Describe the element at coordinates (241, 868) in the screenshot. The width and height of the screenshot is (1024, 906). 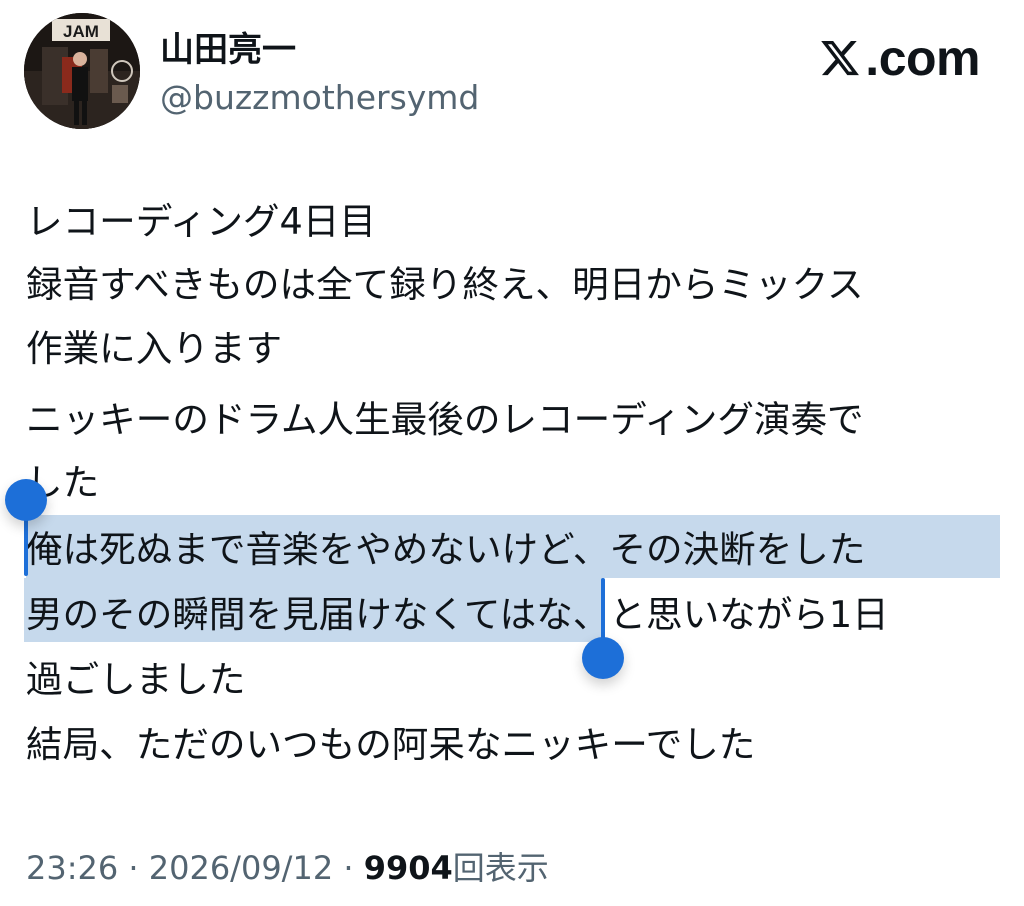
I see `tweet-date: 2026/09/12` at that location.